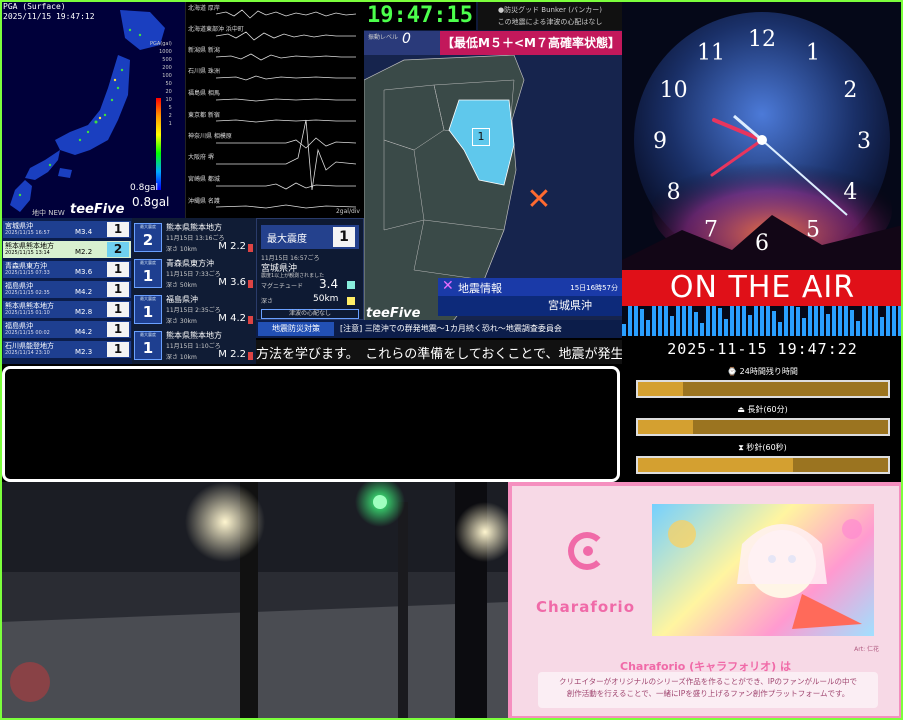 Image resolution: width=903 pixels, height=720 pixels. Describe the element at coordinates (813, 229) in the screenshot. I see `clock-number: 5` at that location.